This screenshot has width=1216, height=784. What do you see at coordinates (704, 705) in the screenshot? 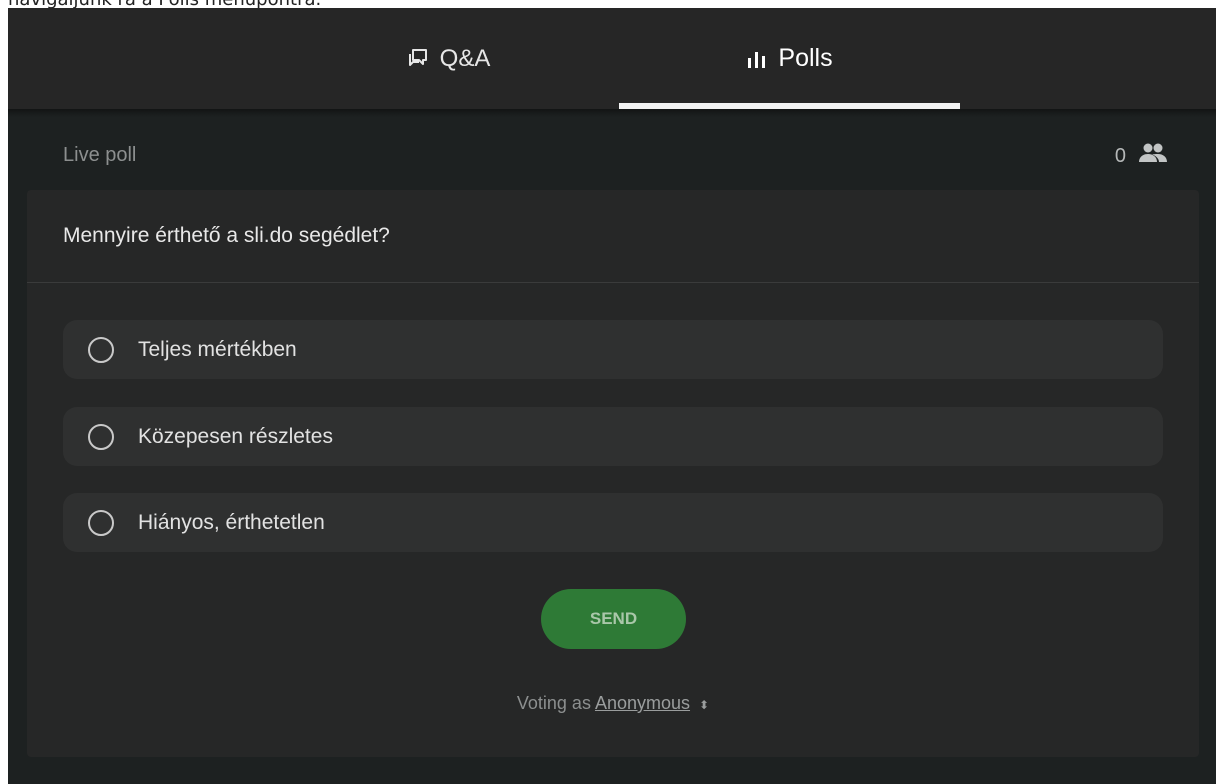
I see `sort-arrows-icon: ⬍` at bounding box center [704, 705].